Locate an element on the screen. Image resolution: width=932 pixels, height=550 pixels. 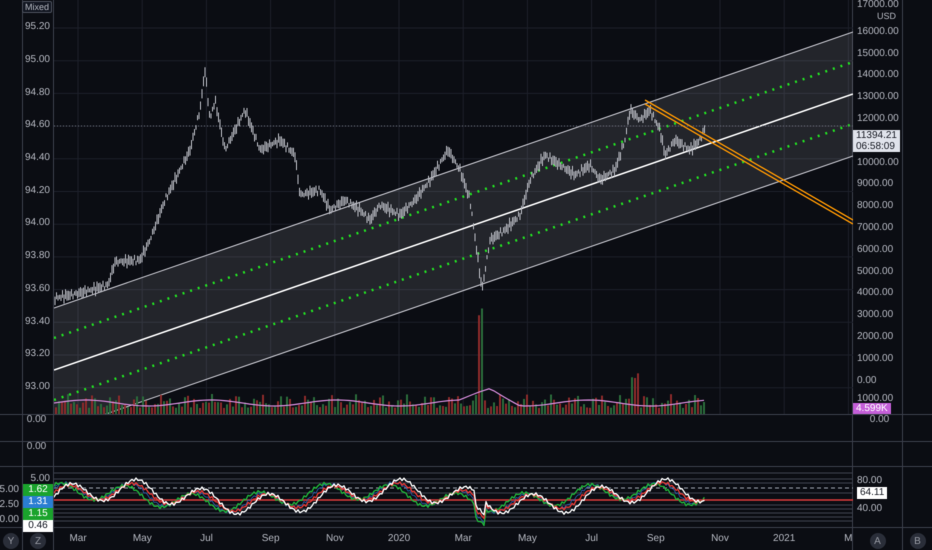
axis-label: 16000.00 is located at coordinates (878, 31).